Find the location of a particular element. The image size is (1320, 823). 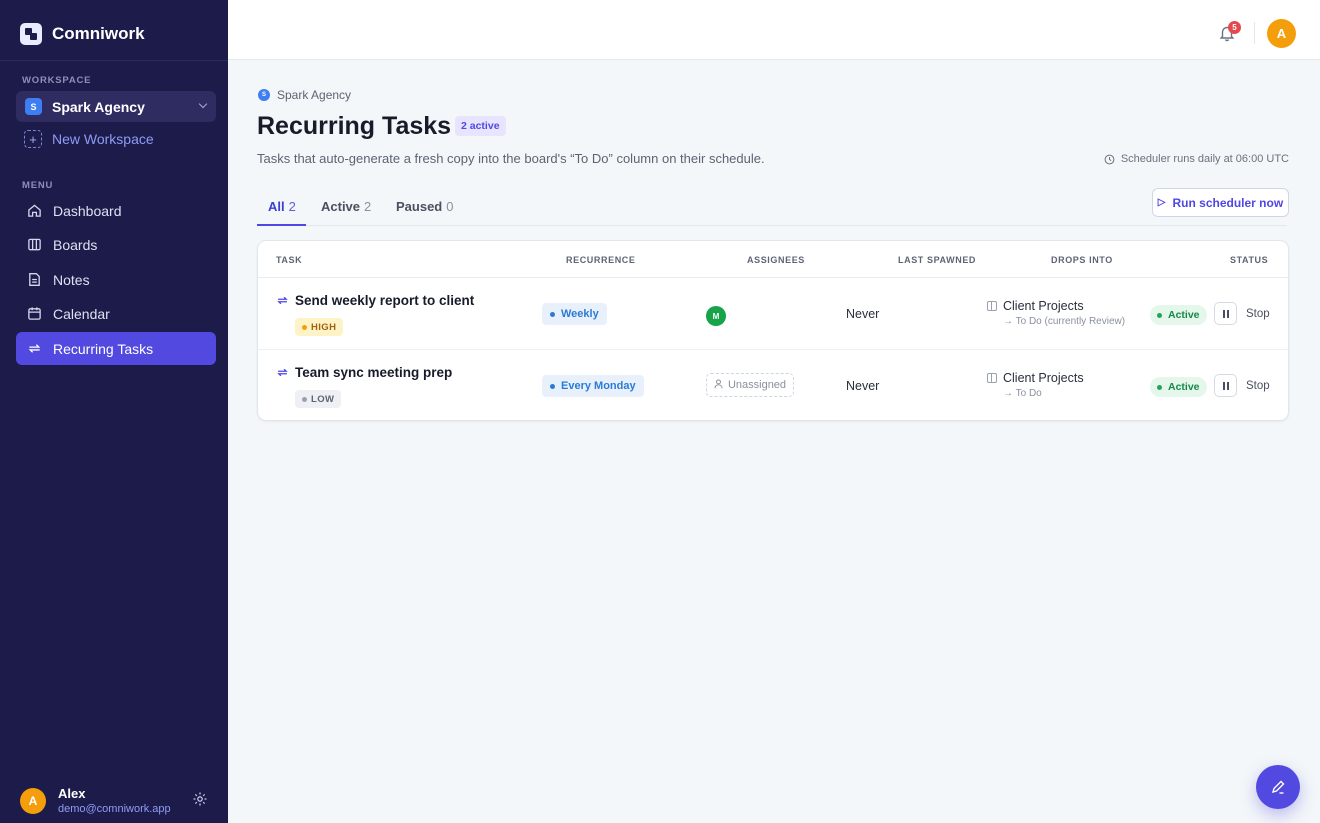

run-scheduler-button: ▷ Run scheduler now is located at coordinates (1220, 202).